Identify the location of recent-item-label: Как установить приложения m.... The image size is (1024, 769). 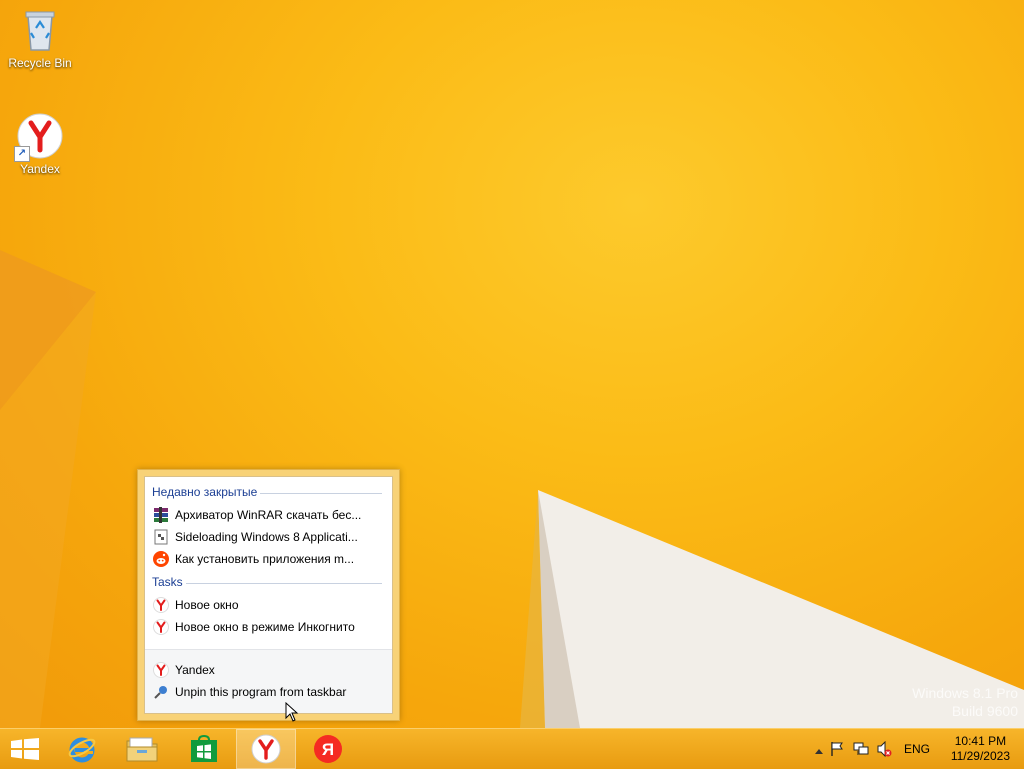
(265, 559).